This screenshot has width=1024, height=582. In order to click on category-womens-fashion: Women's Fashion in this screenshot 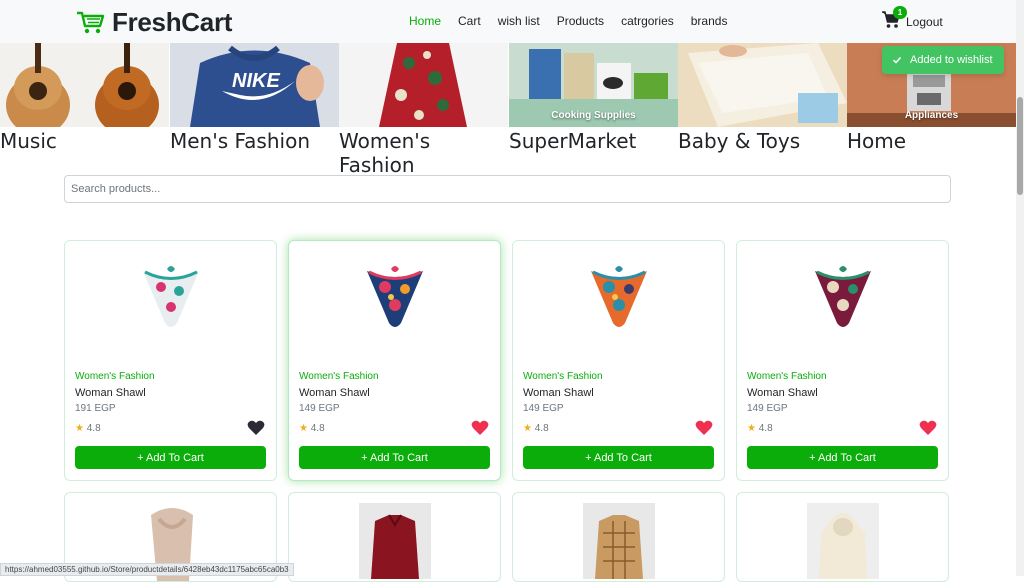, I will do `click(423, 110)`.